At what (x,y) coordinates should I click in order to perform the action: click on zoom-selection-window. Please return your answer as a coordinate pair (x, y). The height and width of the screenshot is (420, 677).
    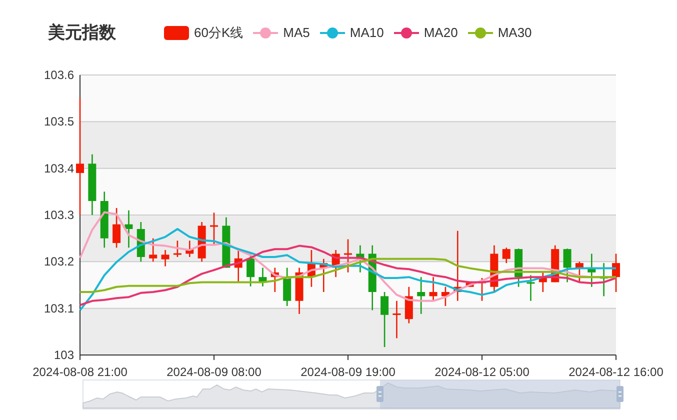
    Looking at the image, I should click on (500, 394).